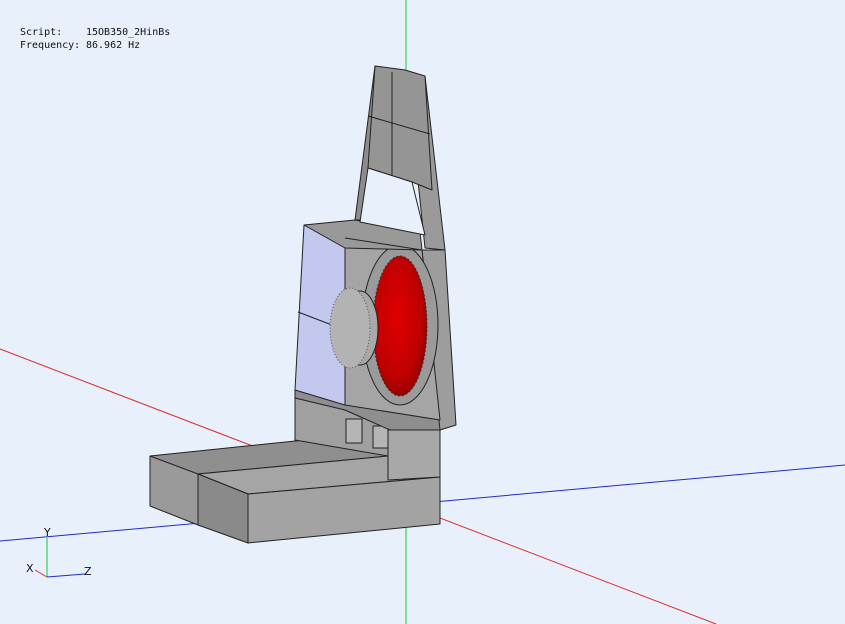 The width and height of the screenshot is (845, 624). I want to click on script-label: Script:, so click(41, 32).